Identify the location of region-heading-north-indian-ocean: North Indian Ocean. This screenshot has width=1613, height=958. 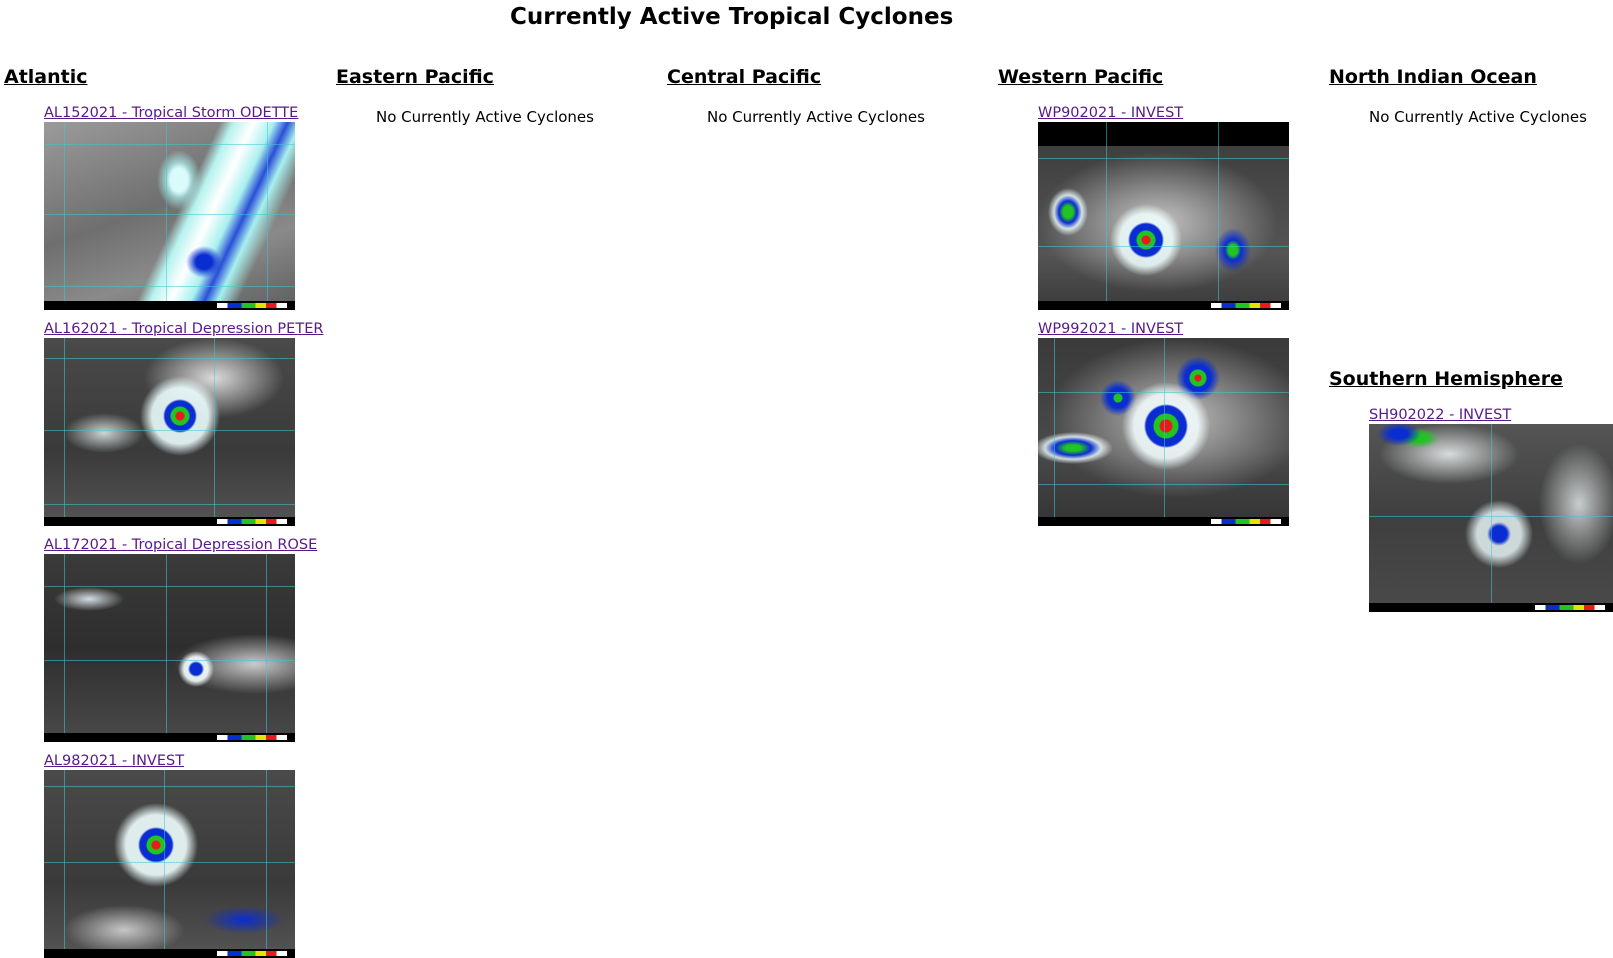
(1433, 77).